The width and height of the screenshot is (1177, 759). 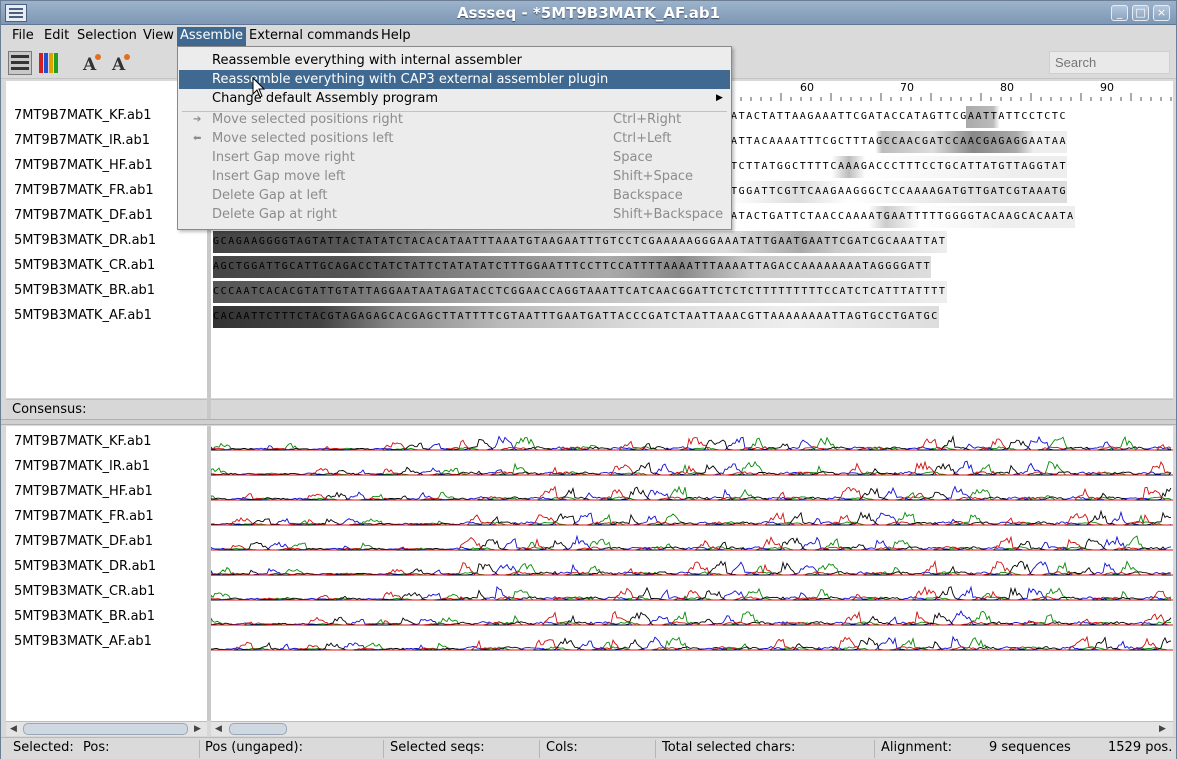 What do you see at coordinates (83, 165) in the screenshot?
I see `seq-name: 7MT9B7MATK_HF.ab1` at bounding box center [83, 165].